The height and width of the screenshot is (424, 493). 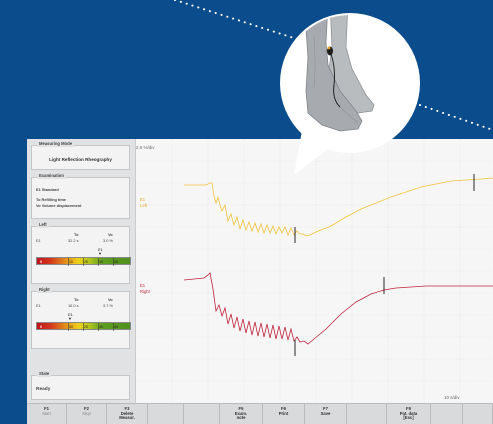 I want to click on fkey-label: Start, so click(x=46, y=413).